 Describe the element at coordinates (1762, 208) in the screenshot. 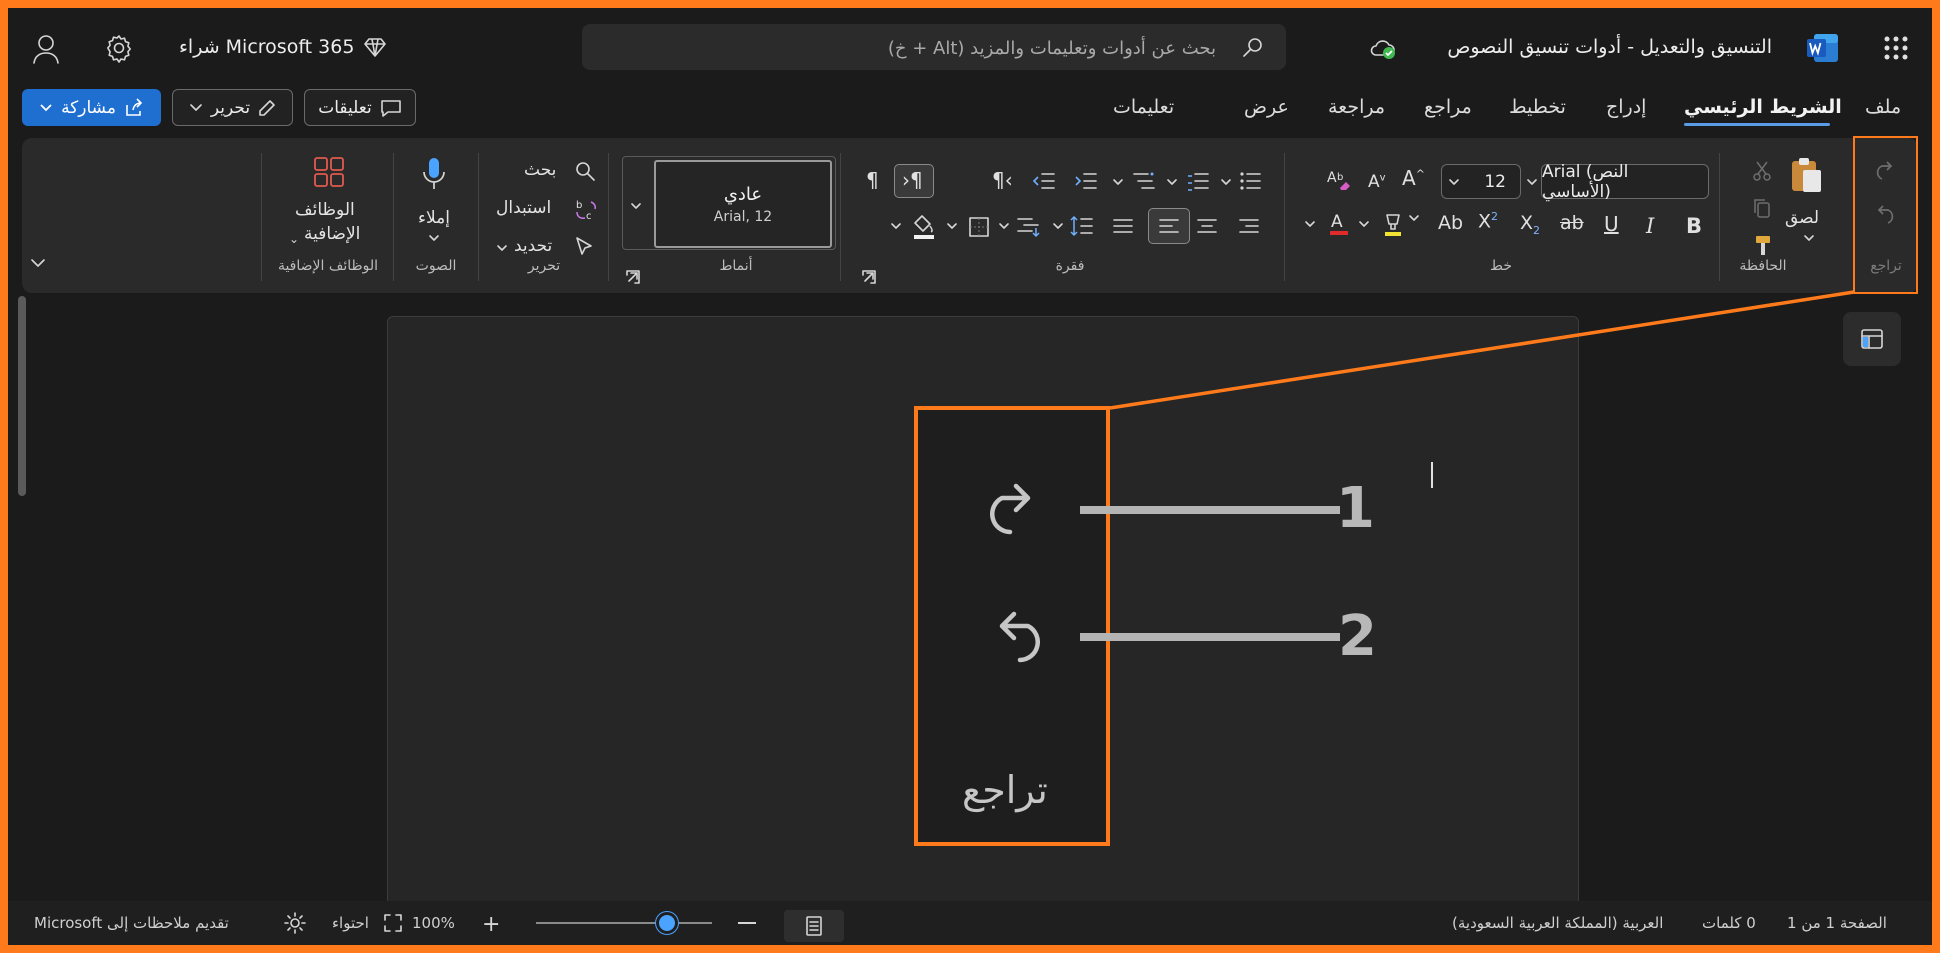

I see `copy-icon` at that location.